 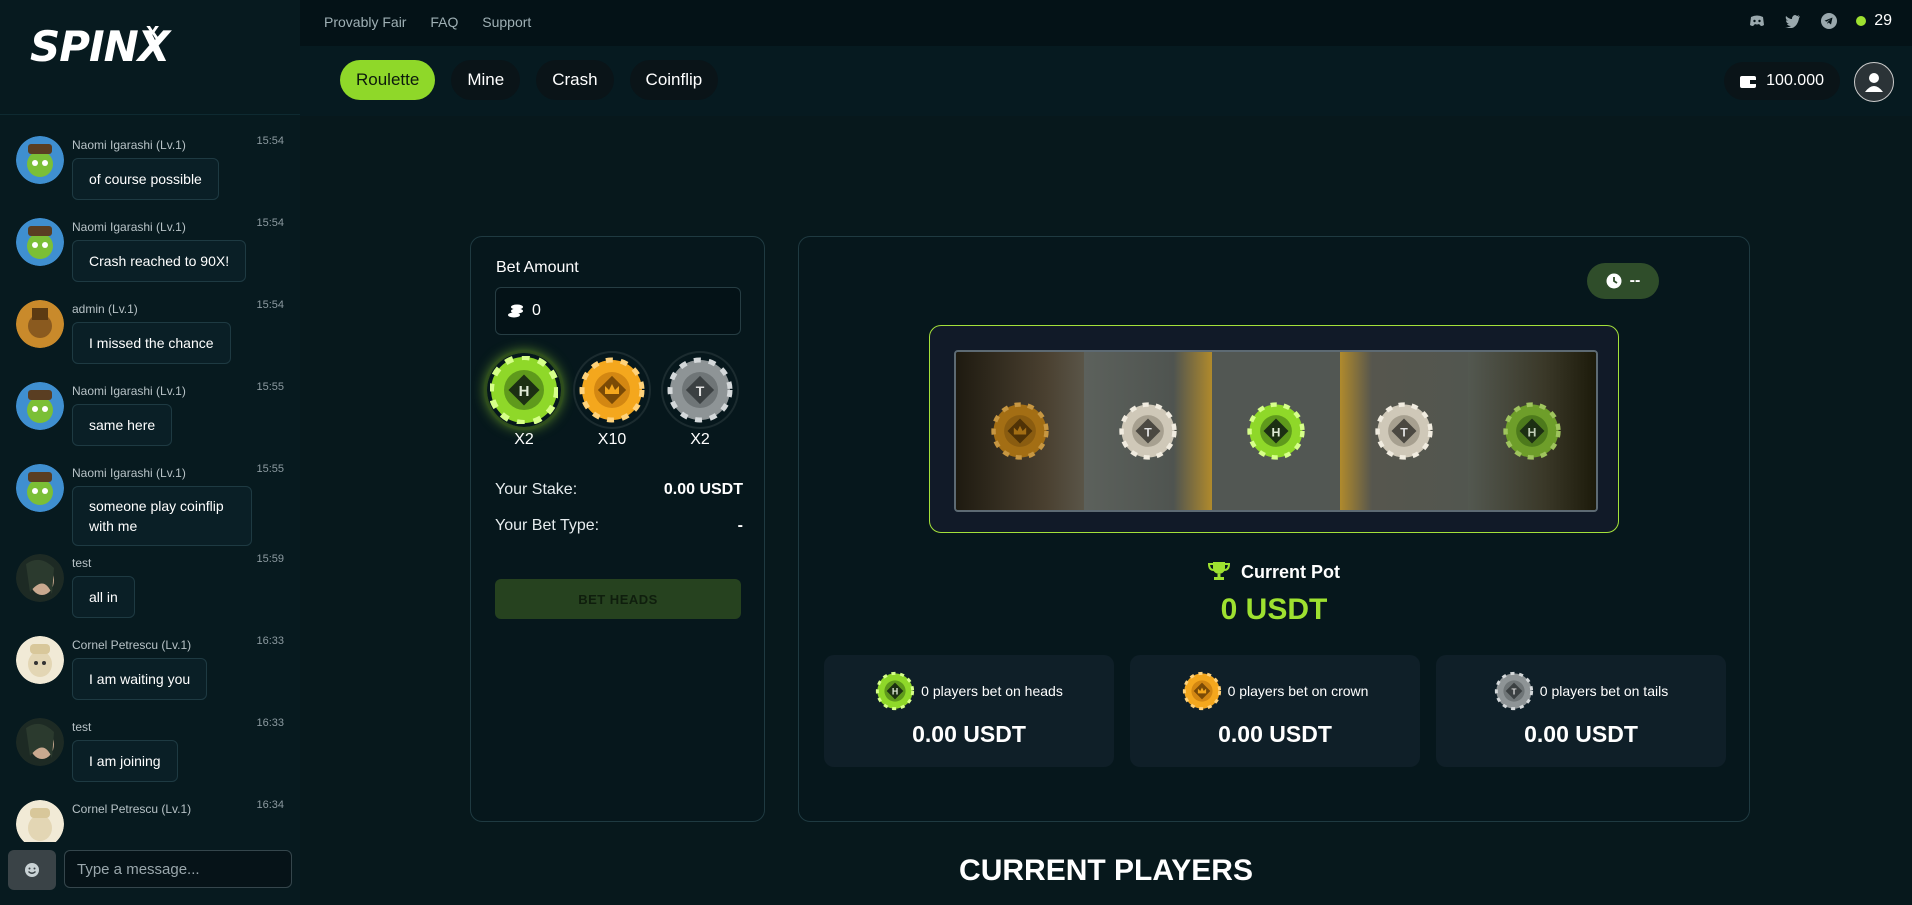 What do you see at coordinates (536, 310) in the screenshot?
I see `bet-amount-value: 0` at bounding box center [536, 310].